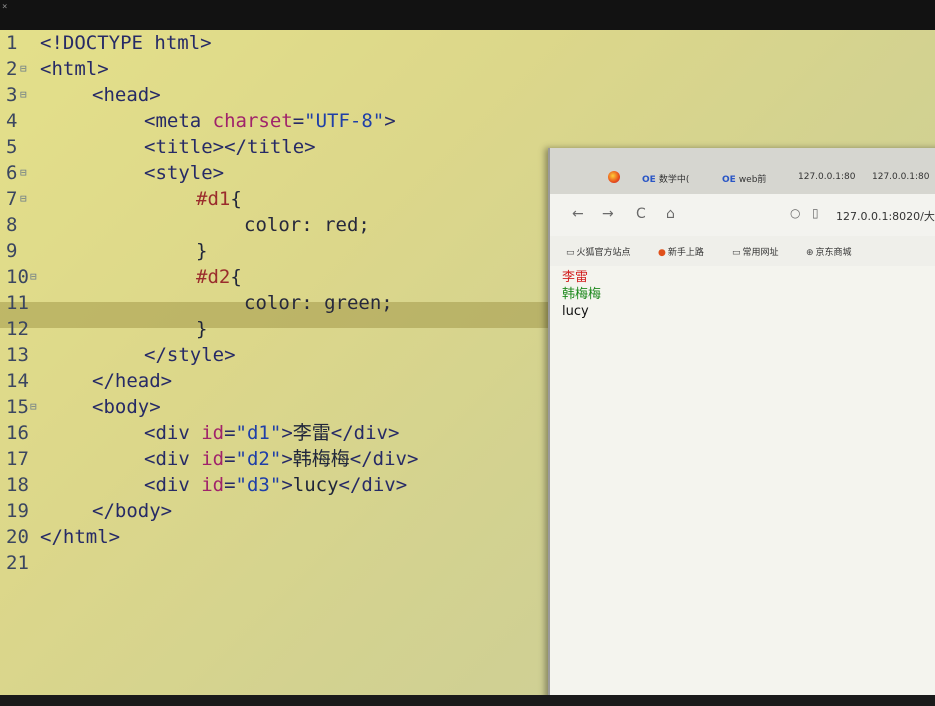 The image size is (935, 706). I want to click on folder-icon: ▭, so click(736, 253).